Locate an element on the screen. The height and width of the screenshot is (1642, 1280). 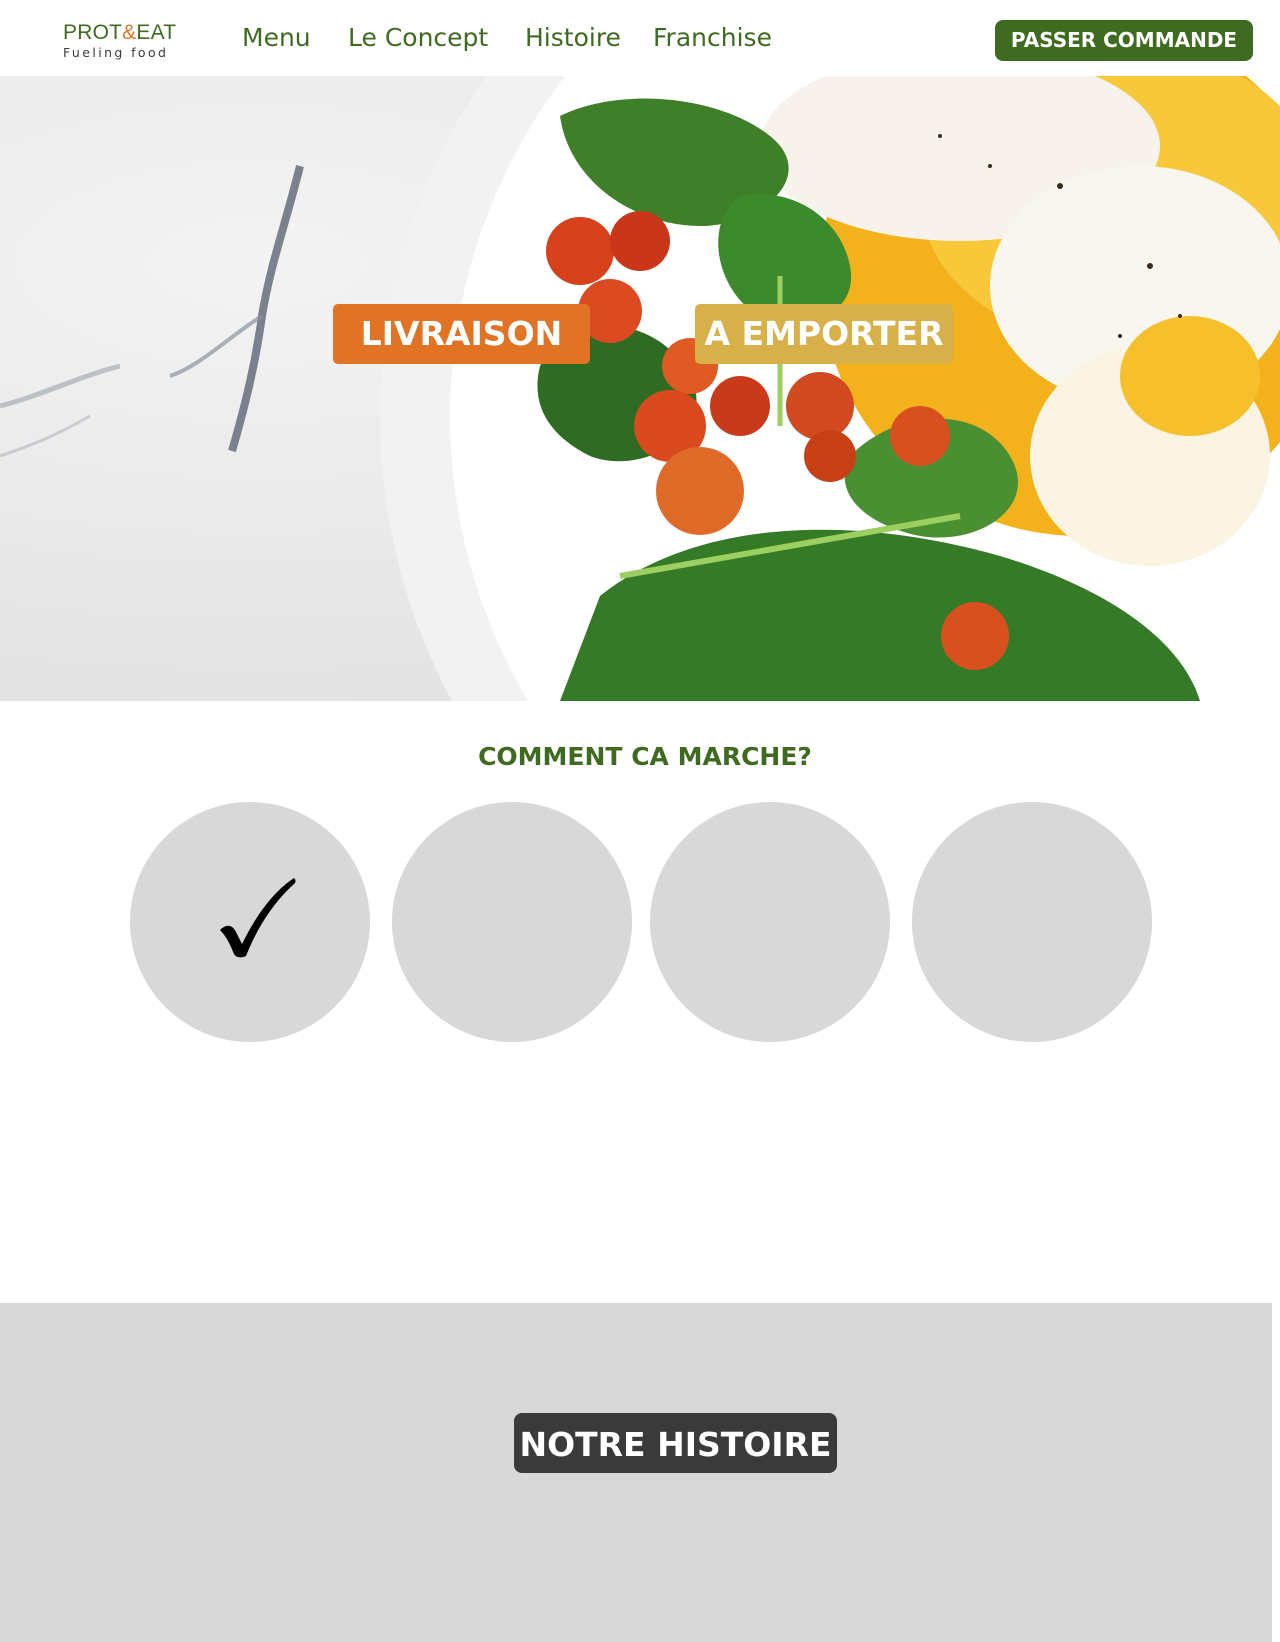
checkmark-icon is located at coordinates (258, 918).